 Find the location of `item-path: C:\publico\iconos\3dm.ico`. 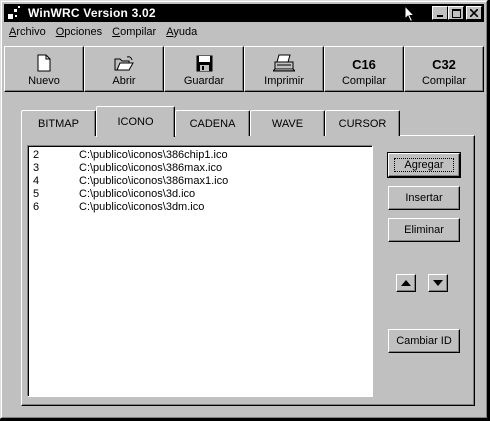

item-path: C:\publico\iconos\3dm.ico is located at coordinates (142, 207).